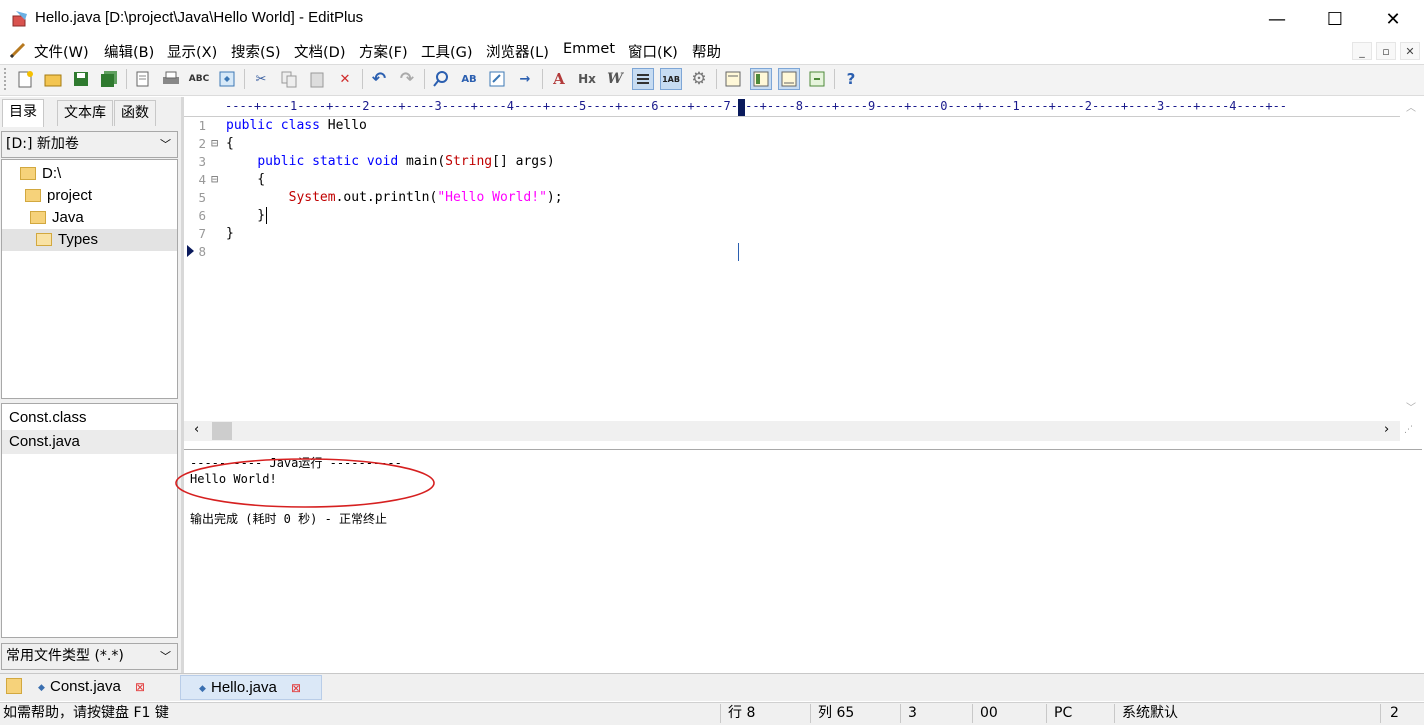 Image resolution: width=1424 pixels, height=725 pixels. Describe the element at coordinates (469, 79) in the screenshot. I see `replace-icon: AB` at that location.